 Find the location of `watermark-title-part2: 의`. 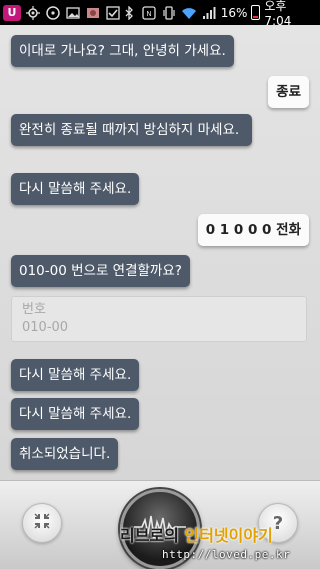

watermark-title-part2: 의 is located at coordinates (174, 535).